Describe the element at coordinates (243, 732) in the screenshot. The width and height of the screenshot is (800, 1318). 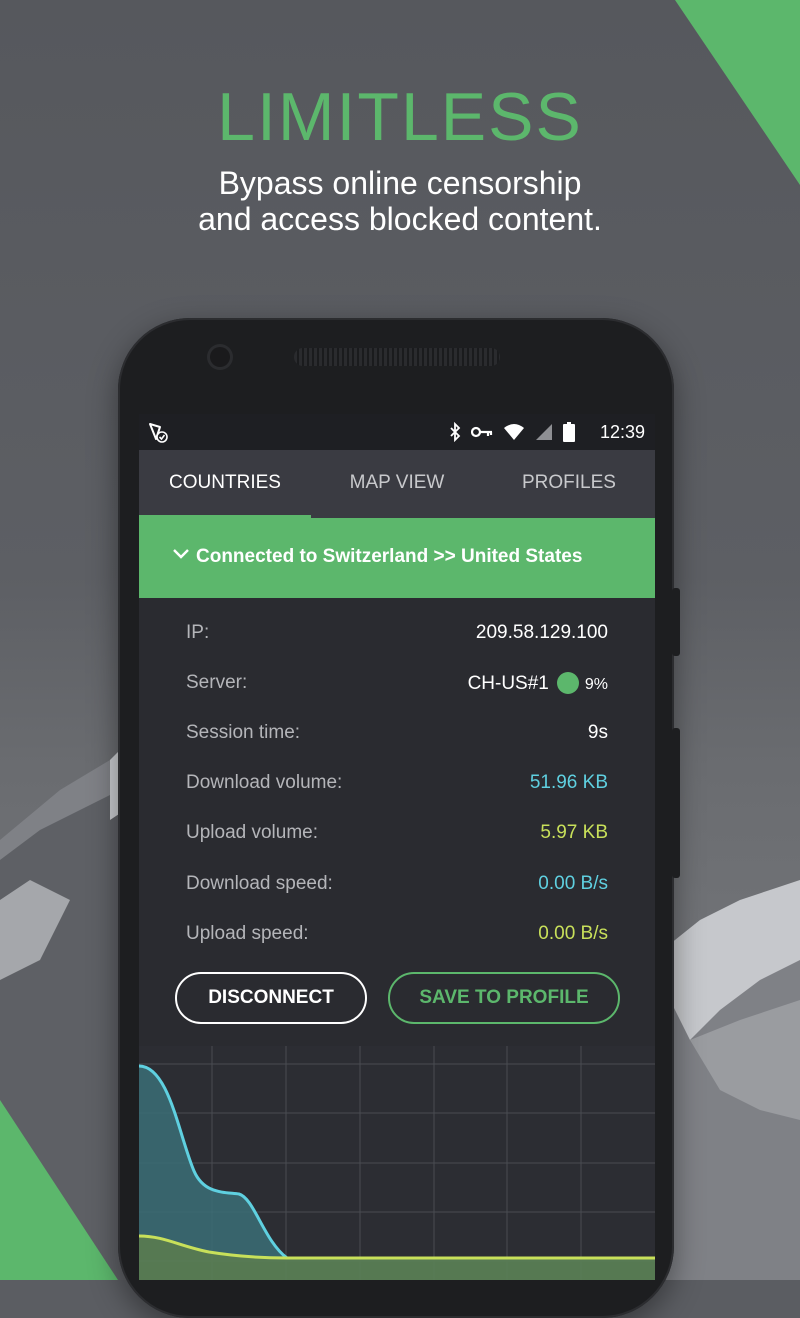
I see `info-label: Session time:` at that location.